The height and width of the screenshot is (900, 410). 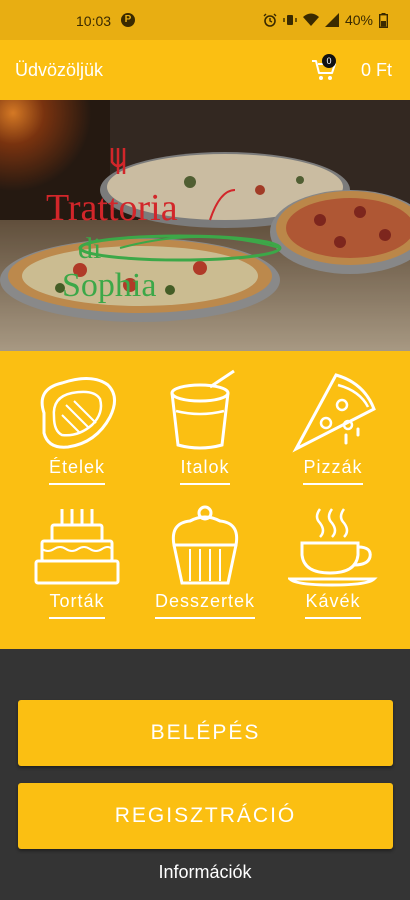 I want to click on alarm-icon, so click(x=270, y=20).